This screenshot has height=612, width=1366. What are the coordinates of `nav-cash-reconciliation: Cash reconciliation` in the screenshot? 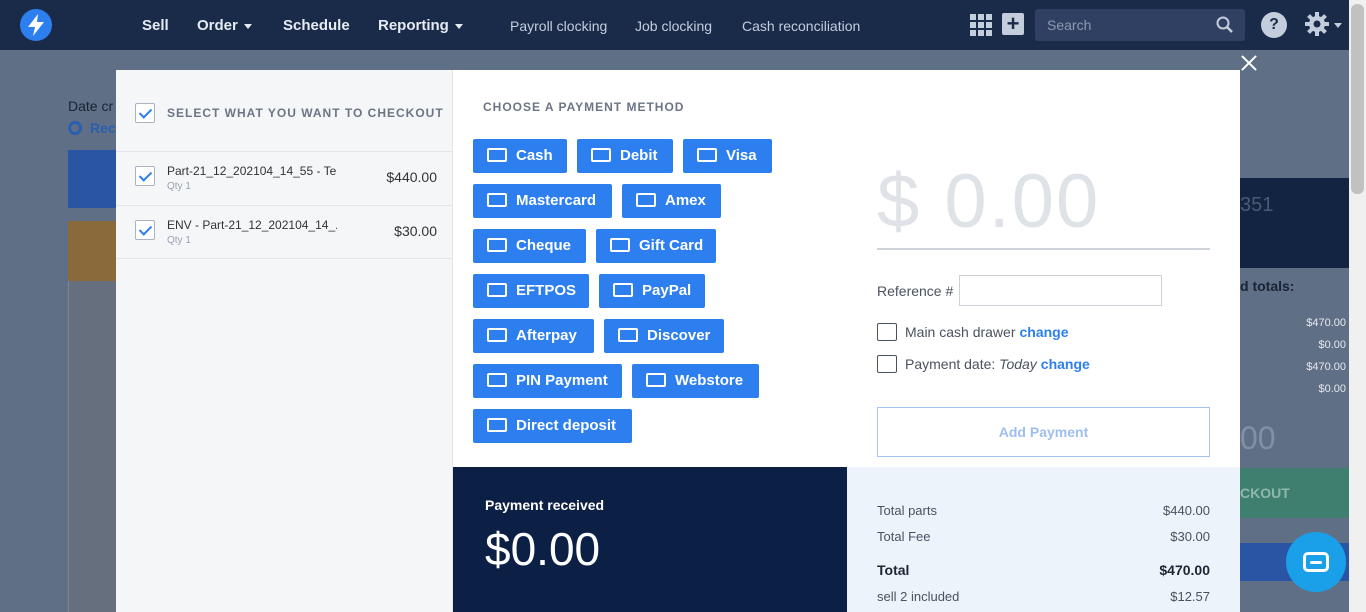 It's located at (801, 26).